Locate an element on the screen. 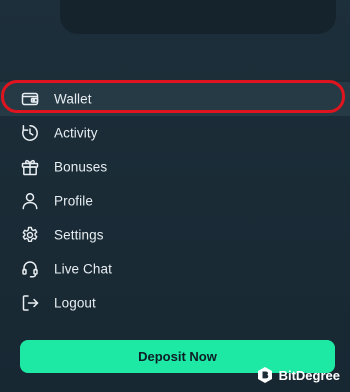  headset-icon is located at coordinates (30, 269).